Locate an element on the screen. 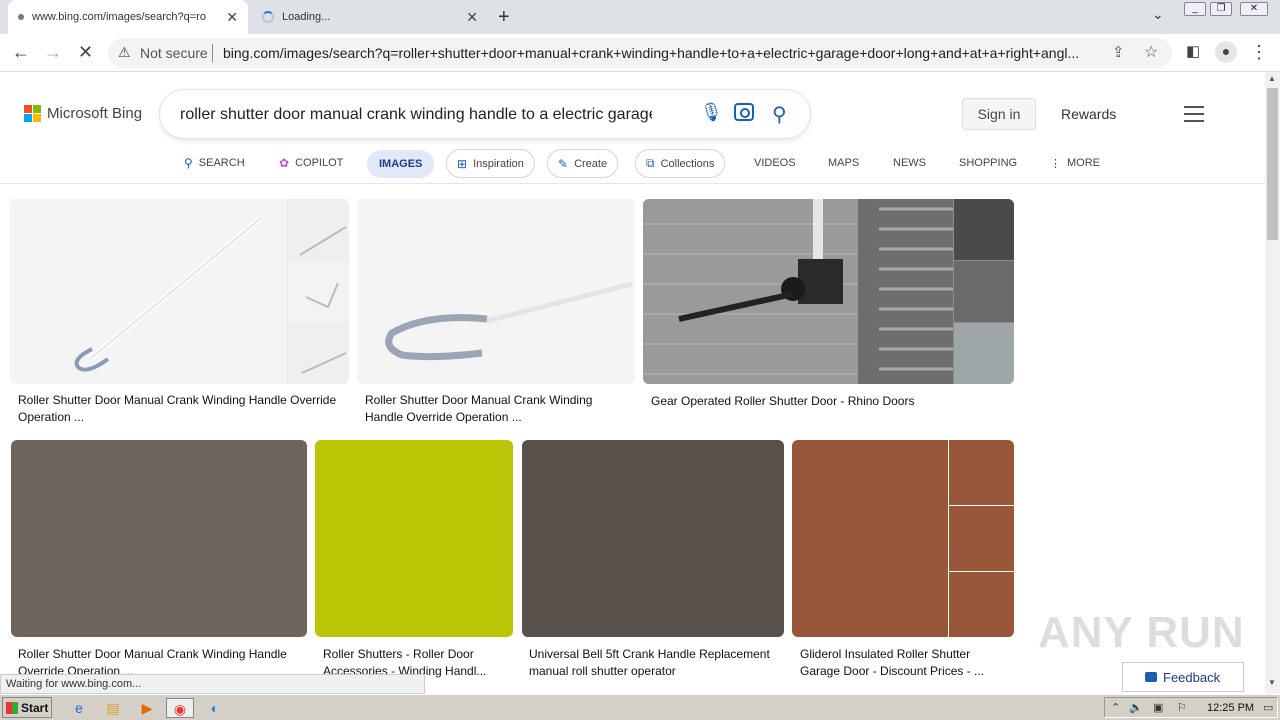 The width and height of the screenshot is (1280, 720). hamburger-menu-icon is located at coordinates (1194, 114).